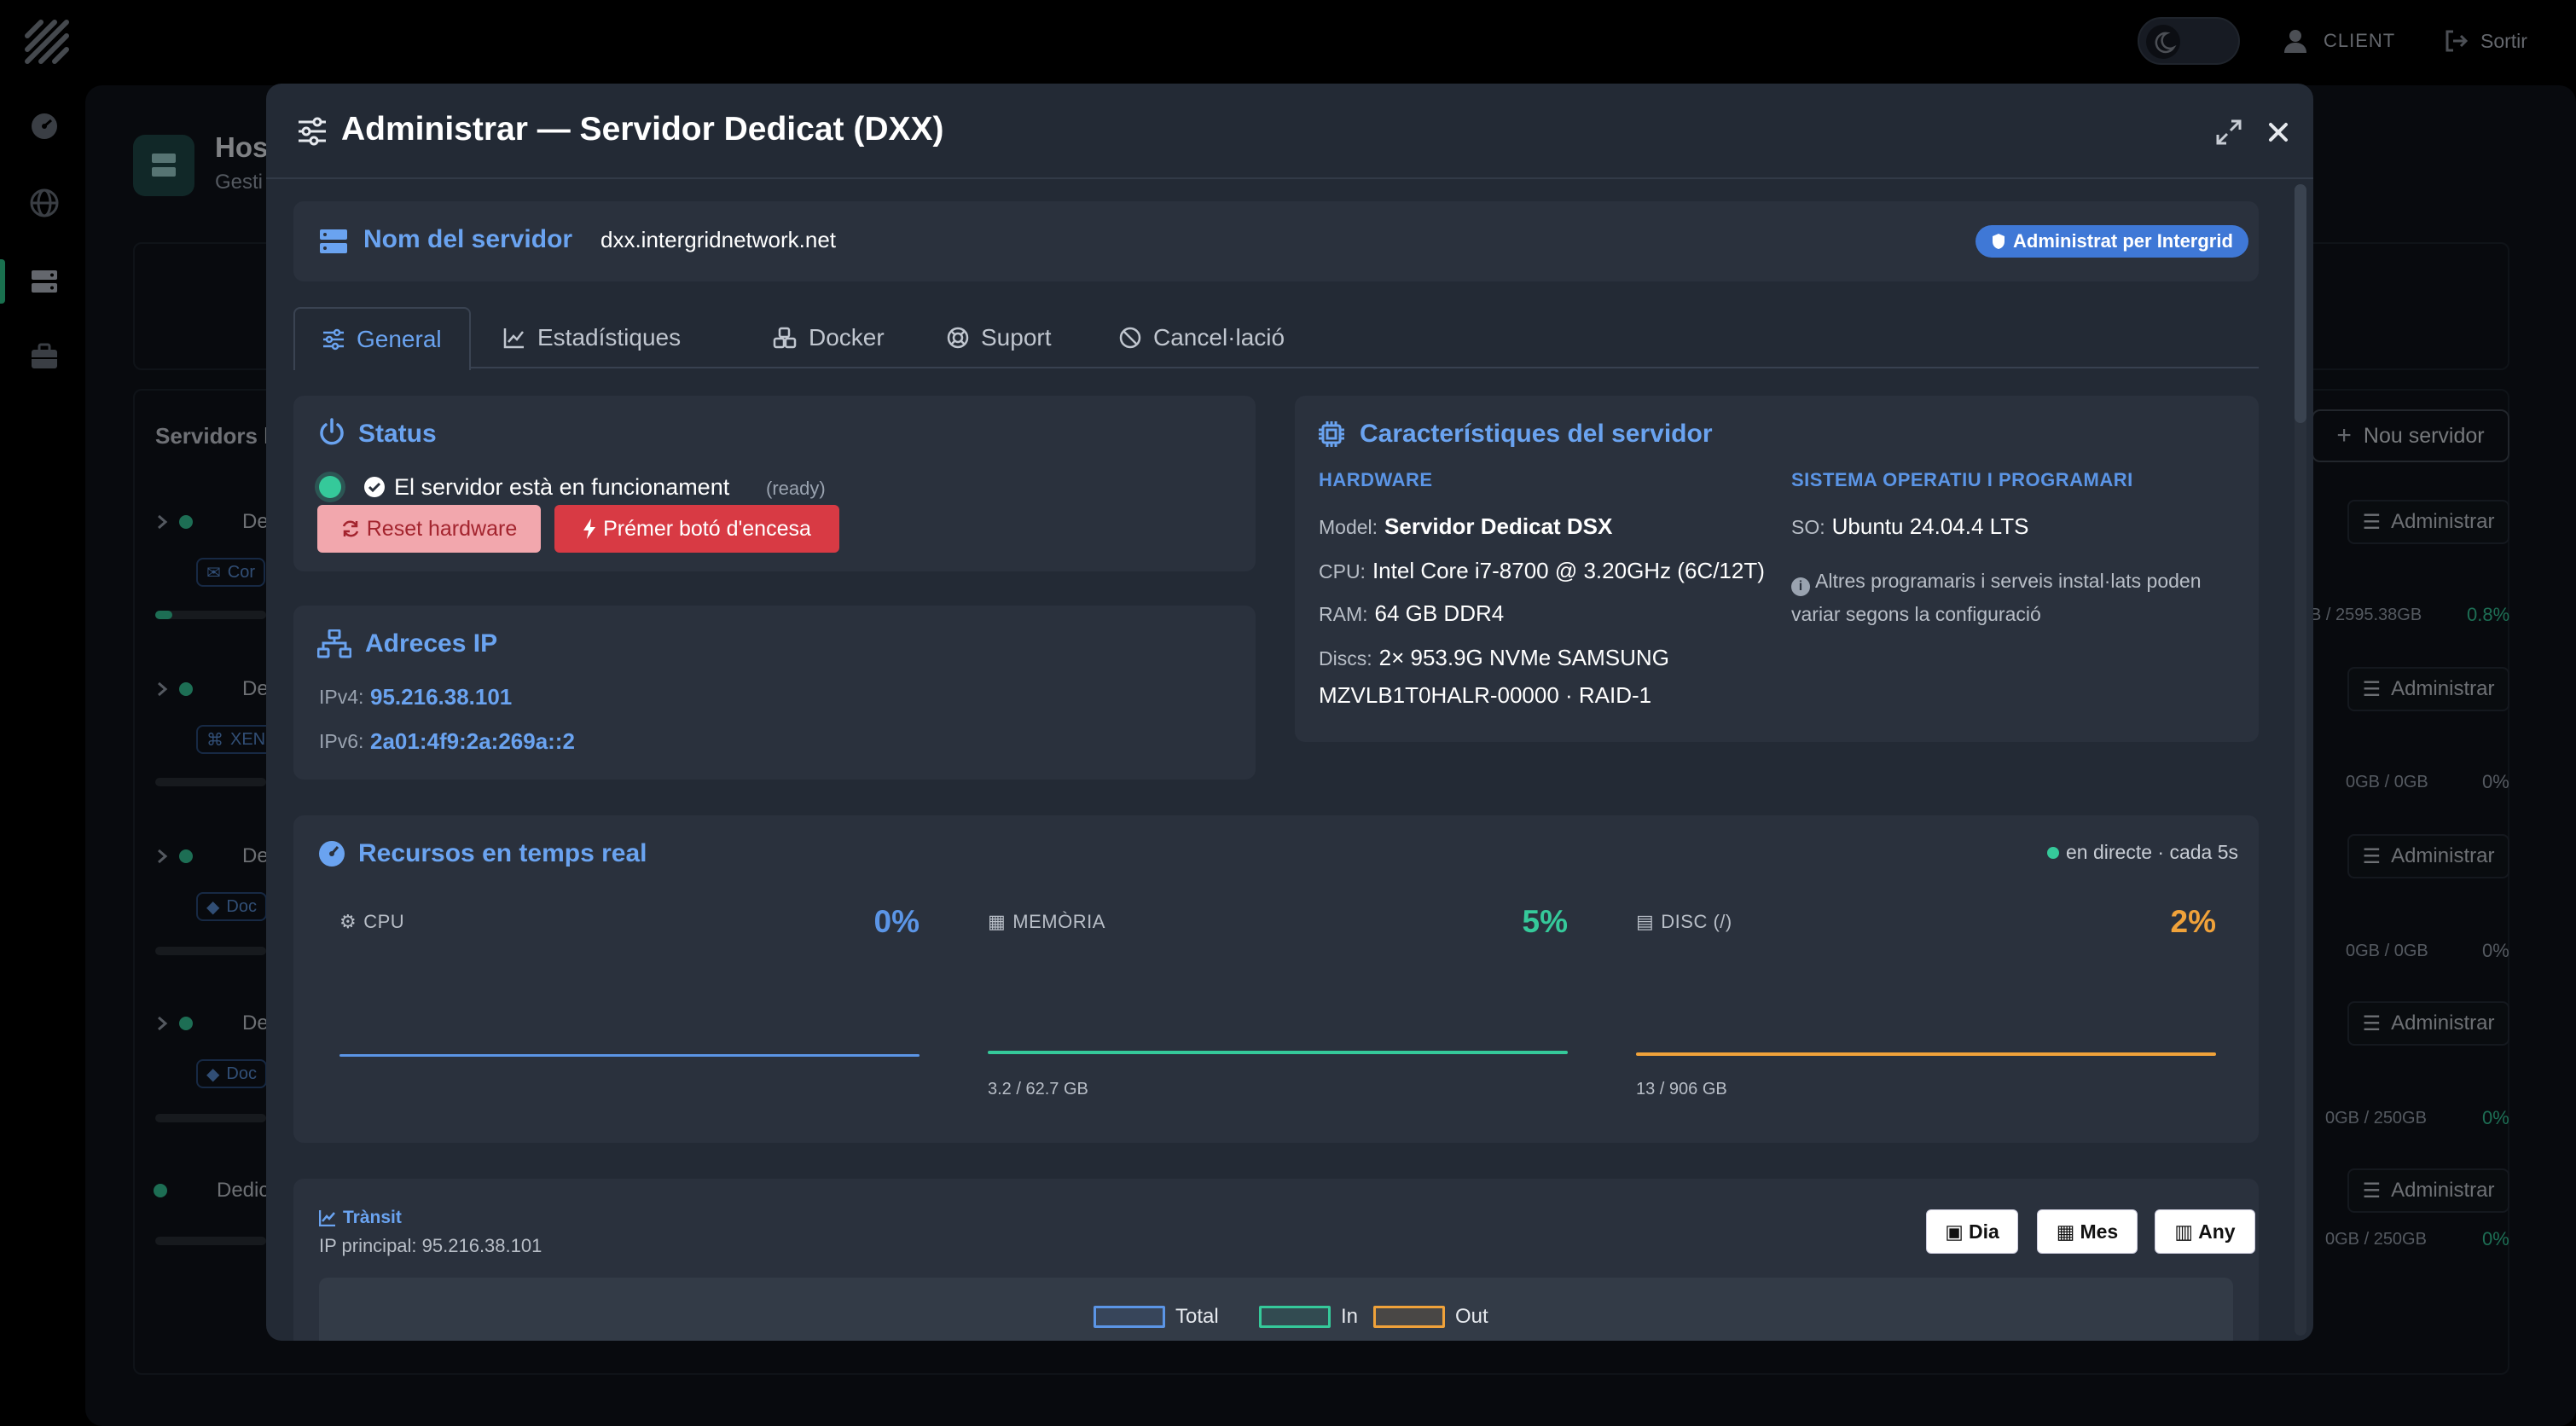  What do you see at coordinates (2053, 853) in the screenshot?
I see `live-dot` at bounding box center [2053, 853].